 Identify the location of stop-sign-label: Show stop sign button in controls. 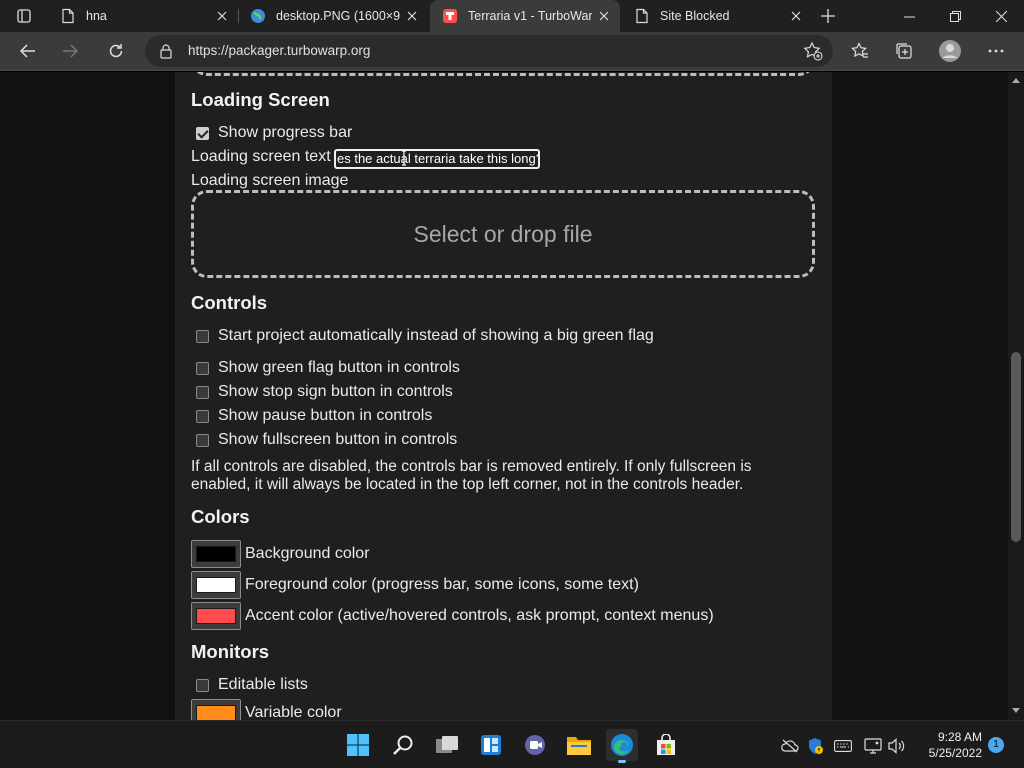
(335, 391).